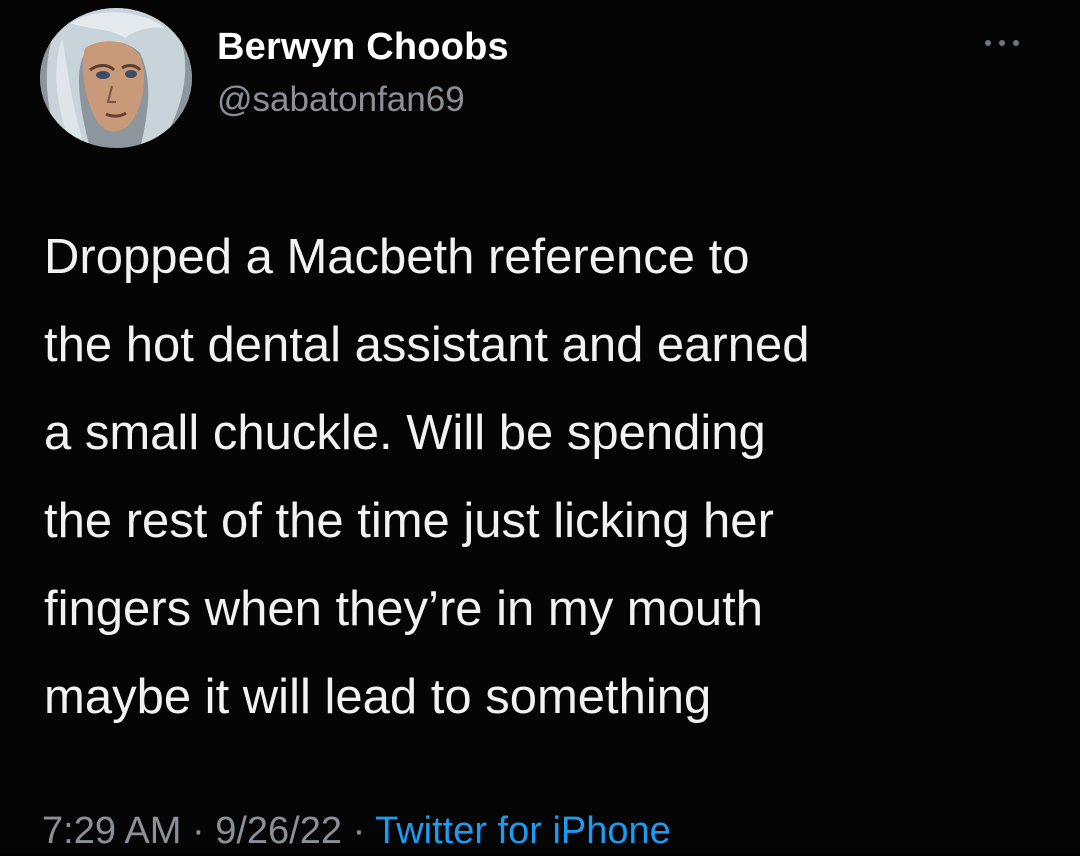 This screenshot has height=856, width=1080. What do you see at coordinates (523, 831) in the screenshot?
I see `tweet-source-link: Twitter for iPhone` at bounding box center [523, 831].